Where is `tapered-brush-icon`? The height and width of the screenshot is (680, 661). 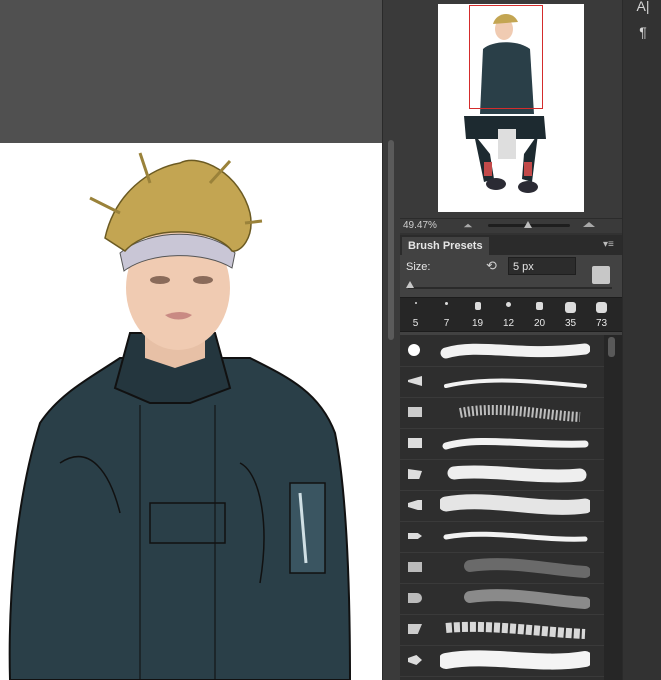
tapered-brush-icon is located at coordinates (415, 381).